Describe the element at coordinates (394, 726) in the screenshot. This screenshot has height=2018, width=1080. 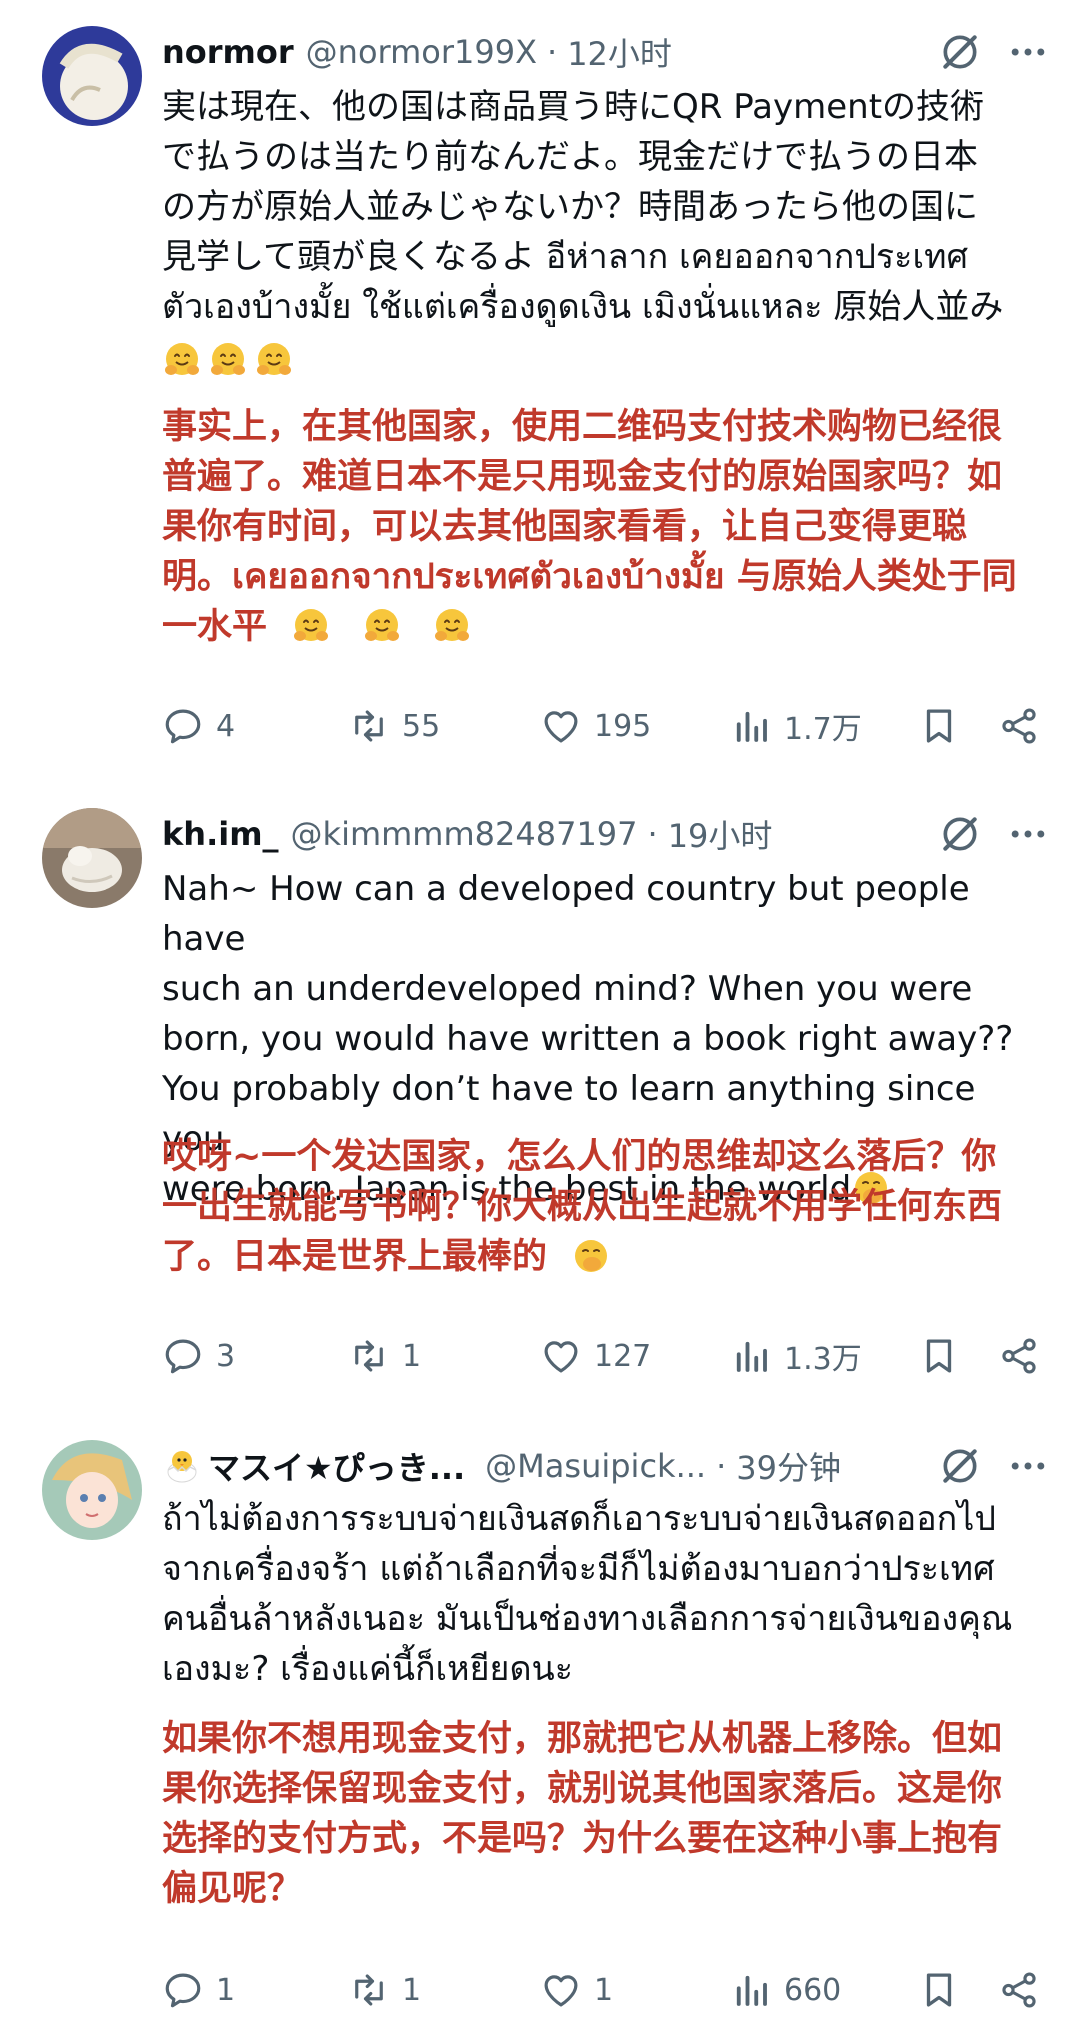
I see `repost-button: 55` at that location.